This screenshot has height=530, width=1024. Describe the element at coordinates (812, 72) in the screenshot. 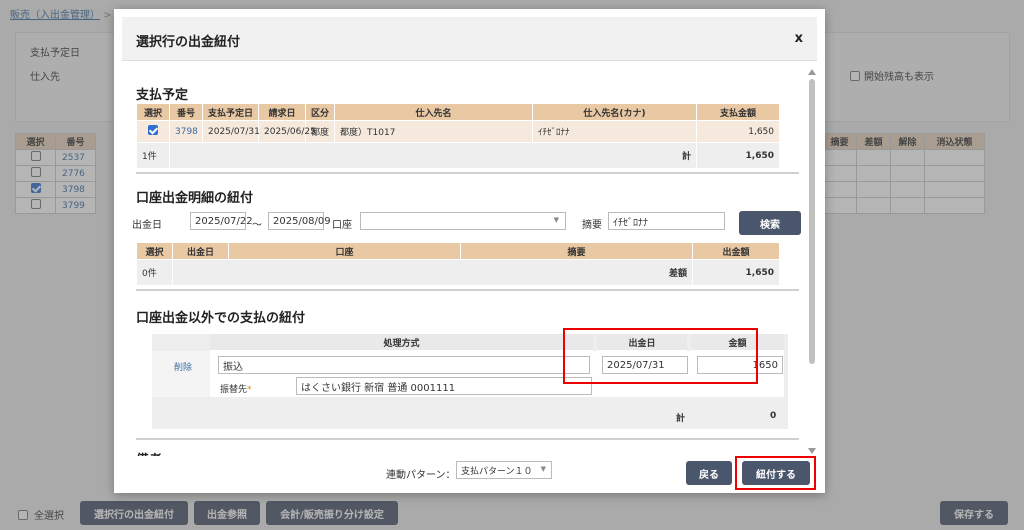

I see `scroll-up-icon` at that location.